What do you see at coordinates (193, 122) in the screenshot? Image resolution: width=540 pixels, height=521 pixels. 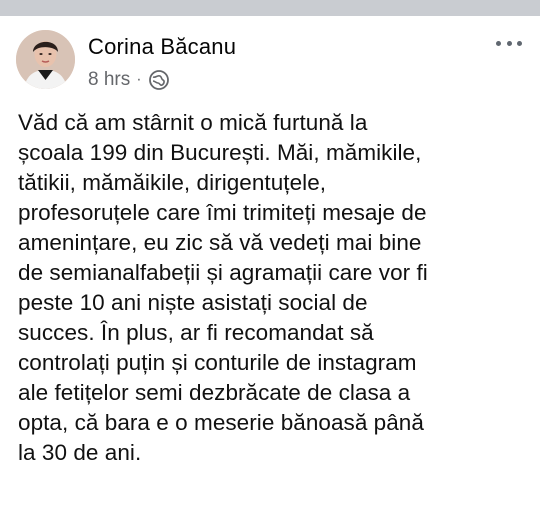 I see `post-line: Văd că am stârnit o mică furtună la` at bounding box center [193, 122].